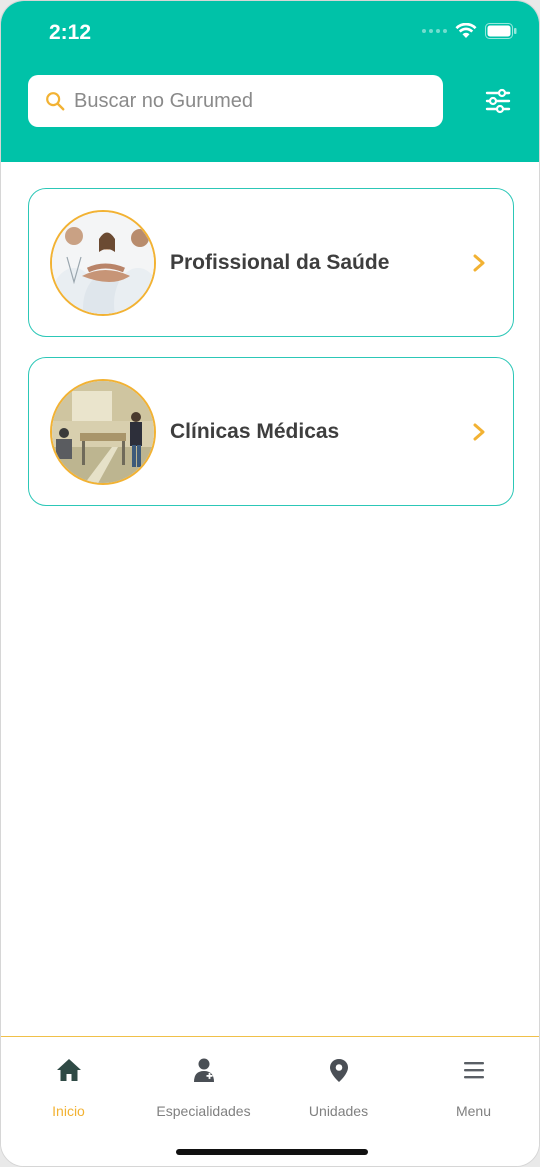 This screenshot has height=1167, width=540. I want to click on medical-clinic-photo, so click(103, 431).